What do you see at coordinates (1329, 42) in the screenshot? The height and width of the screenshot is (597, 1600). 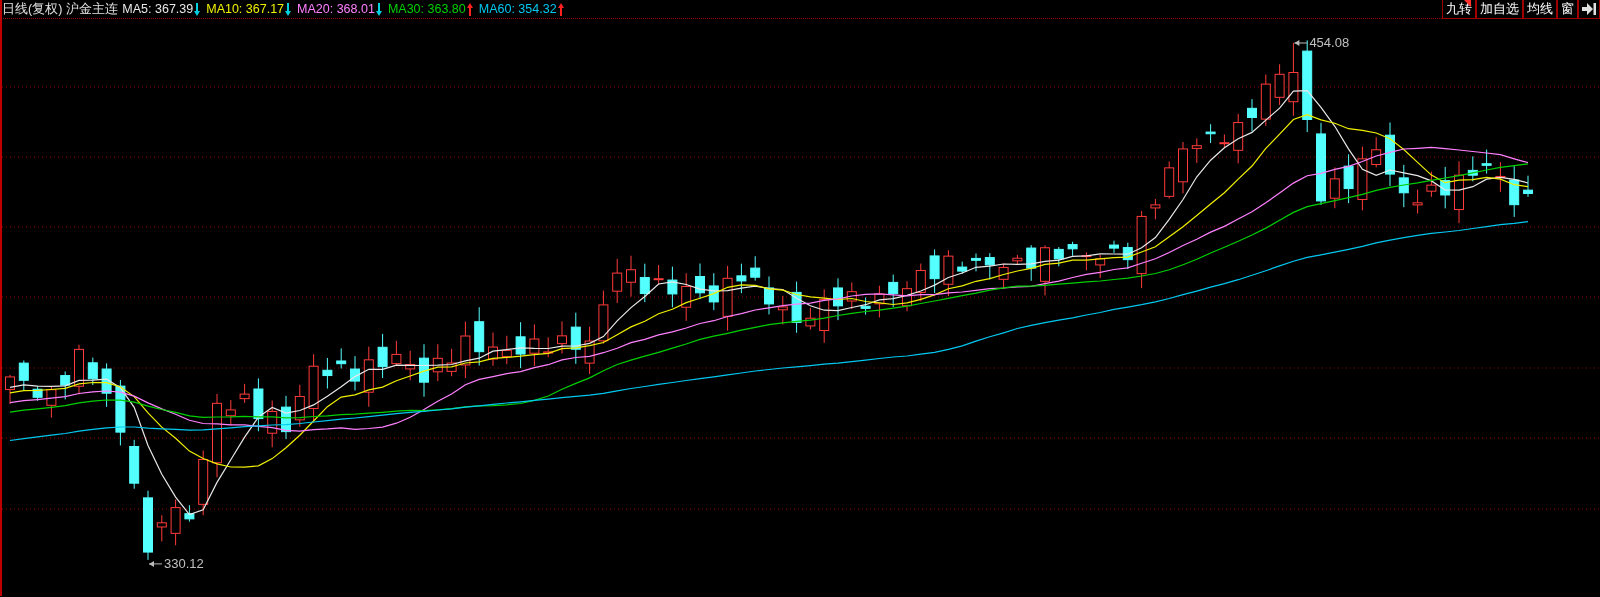 I see `high-price-label: 454.08` at bounding box center [1329, 42].